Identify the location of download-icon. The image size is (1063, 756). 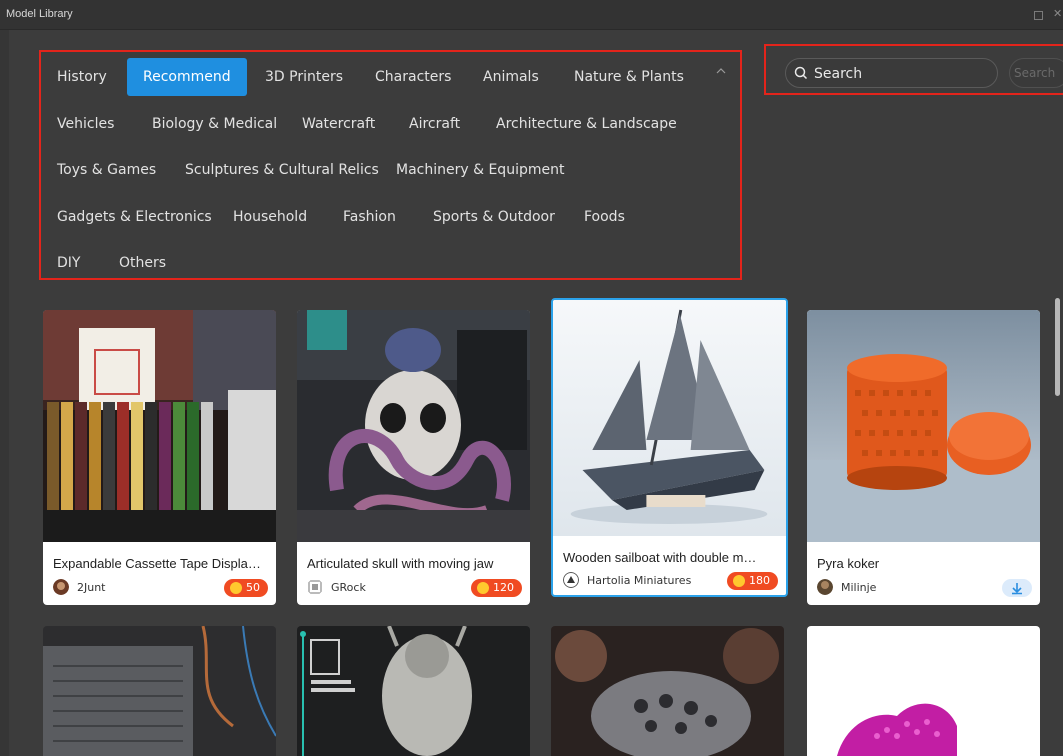
(1017, 589).